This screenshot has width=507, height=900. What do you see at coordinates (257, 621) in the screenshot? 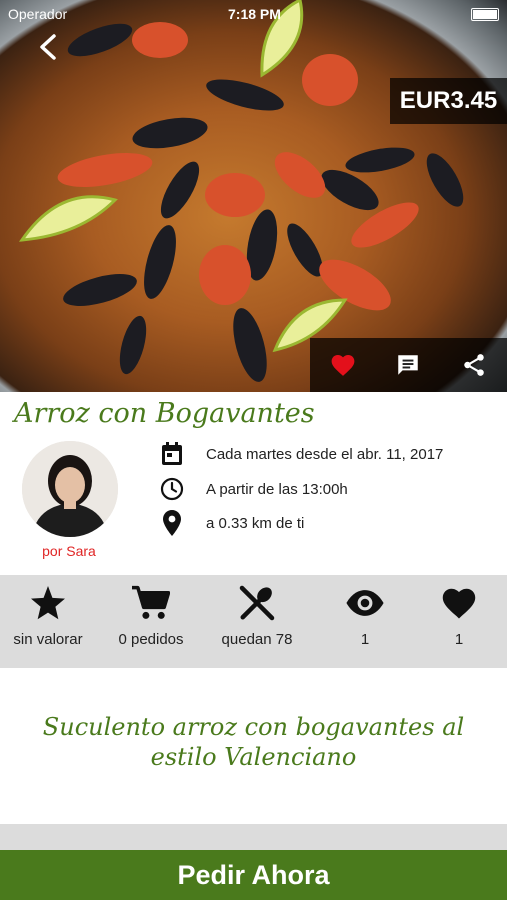
I see `stat-remaining: quedan 78` at bounding box center [257, 621].